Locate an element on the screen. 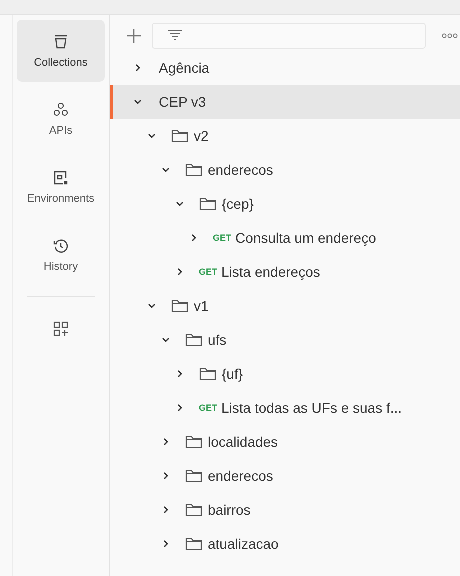 The height and width of the screenshot is (576, 460). folder-name: ufs is located at coordinates (217, 340).